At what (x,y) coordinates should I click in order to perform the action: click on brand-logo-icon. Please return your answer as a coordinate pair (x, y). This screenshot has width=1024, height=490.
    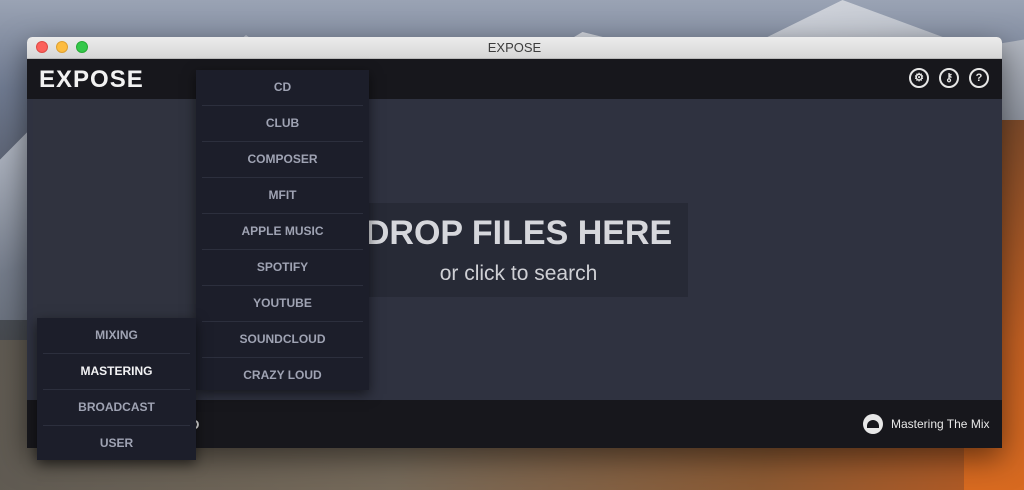
    Looking at the image, I should click on (873, 424).